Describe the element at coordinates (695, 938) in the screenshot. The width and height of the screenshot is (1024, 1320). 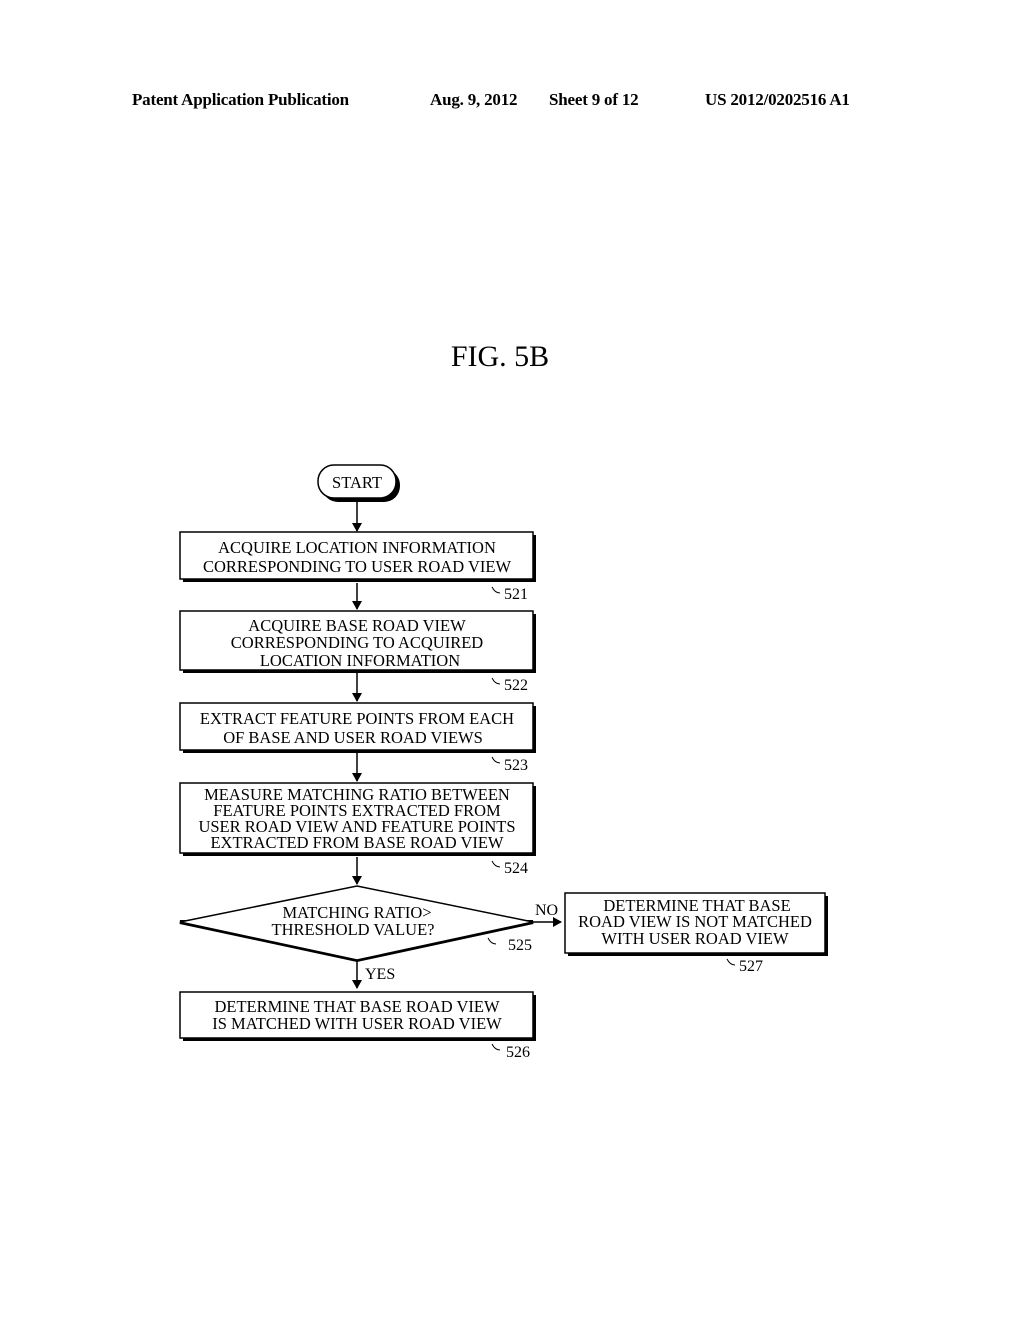
I see `result-527-line-3: WITH USER ROAD VIEW` at that location.